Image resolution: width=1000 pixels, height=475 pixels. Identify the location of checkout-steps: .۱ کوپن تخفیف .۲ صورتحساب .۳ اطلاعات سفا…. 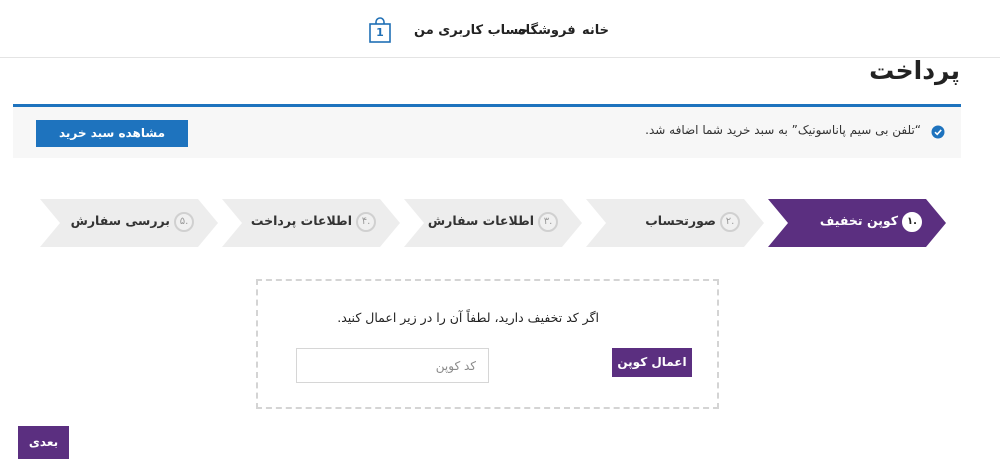
(500, 223).